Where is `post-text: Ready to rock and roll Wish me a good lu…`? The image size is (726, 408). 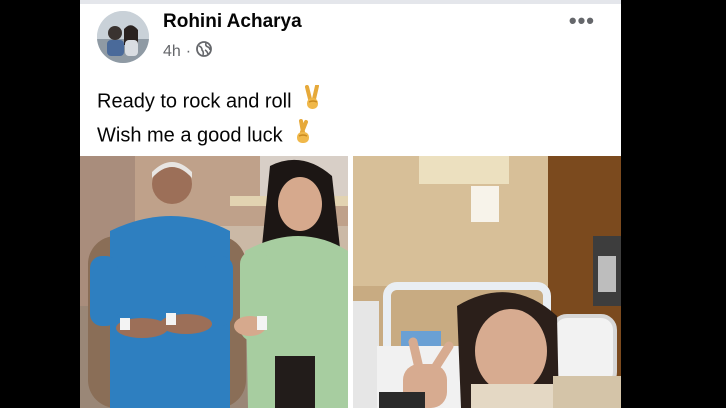 post-text: Ready to rock and roll Wish me a good lu… is located at coordinates (210, 118).